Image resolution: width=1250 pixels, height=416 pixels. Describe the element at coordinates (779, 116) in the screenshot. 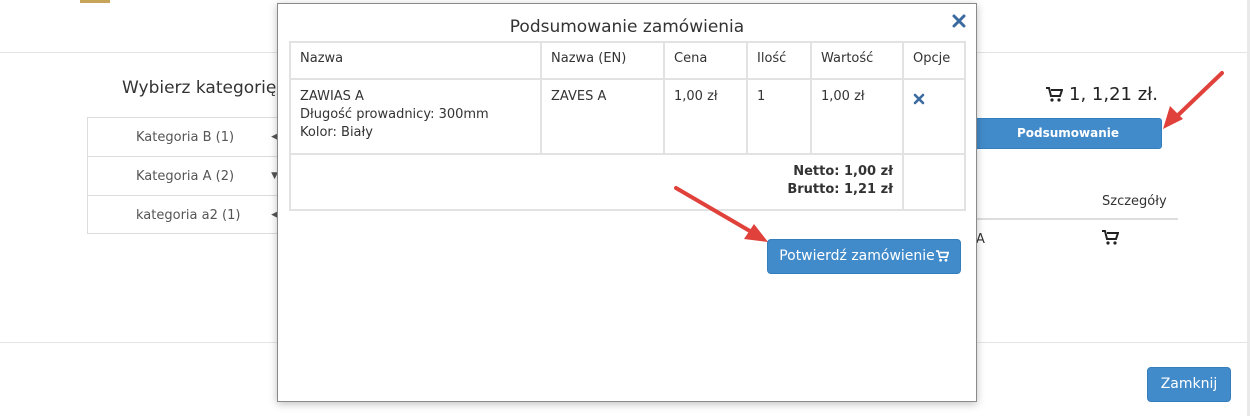

I see `cell-qty: 1` at that location.